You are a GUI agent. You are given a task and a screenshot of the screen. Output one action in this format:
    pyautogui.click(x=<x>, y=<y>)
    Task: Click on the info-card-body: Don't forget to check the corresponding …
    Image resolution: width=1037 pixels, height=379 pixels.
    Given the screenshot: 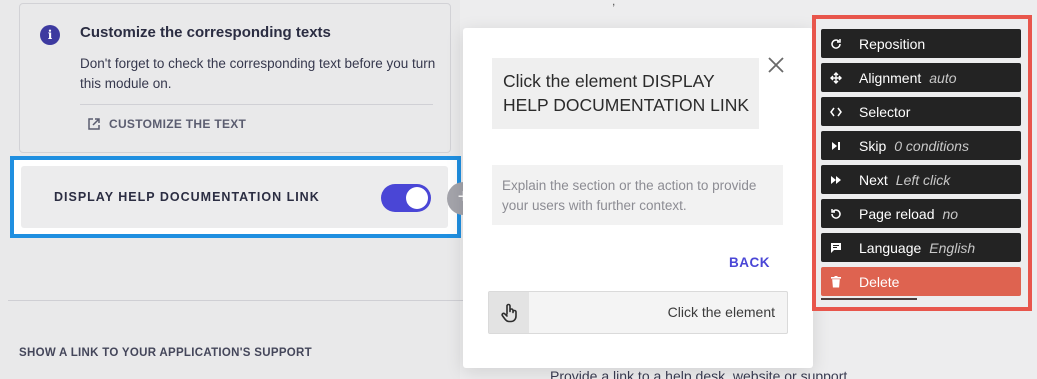 What is the action you would take?
    pyautogui.click(x=258, y=73)
    